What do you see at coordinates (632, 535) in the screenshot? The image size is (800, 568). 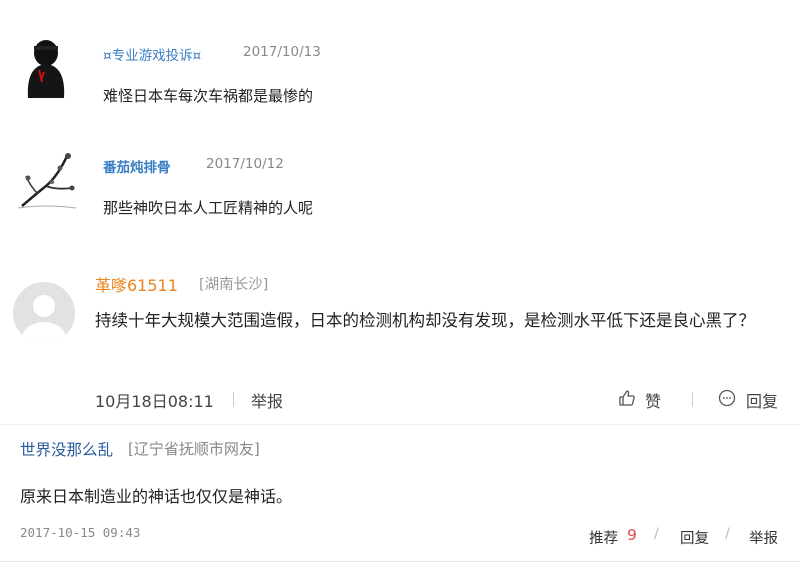 I see `recommend-count: 9` at bounding box center [632, 535].